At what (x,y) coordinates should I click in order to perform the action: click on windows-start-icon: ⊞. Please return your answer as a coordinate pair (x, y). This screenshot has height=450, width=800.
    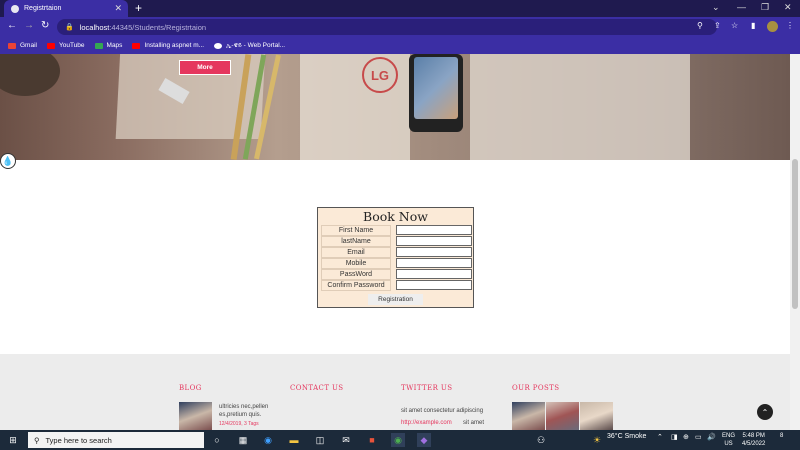
    Looking at the image, I should click on (13, 440).